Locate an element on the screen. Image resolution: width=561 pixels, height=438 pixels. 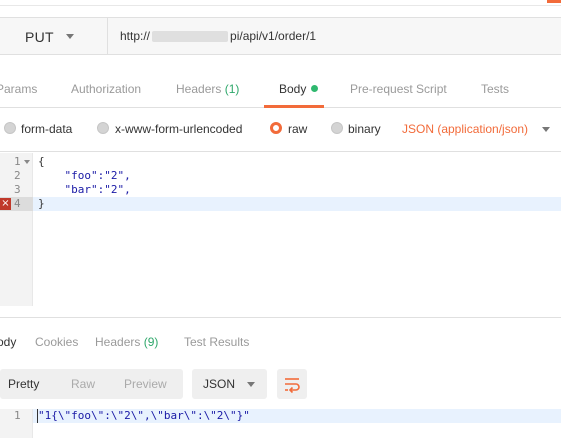
raw-label: raw is located at coordinates (298, 129).